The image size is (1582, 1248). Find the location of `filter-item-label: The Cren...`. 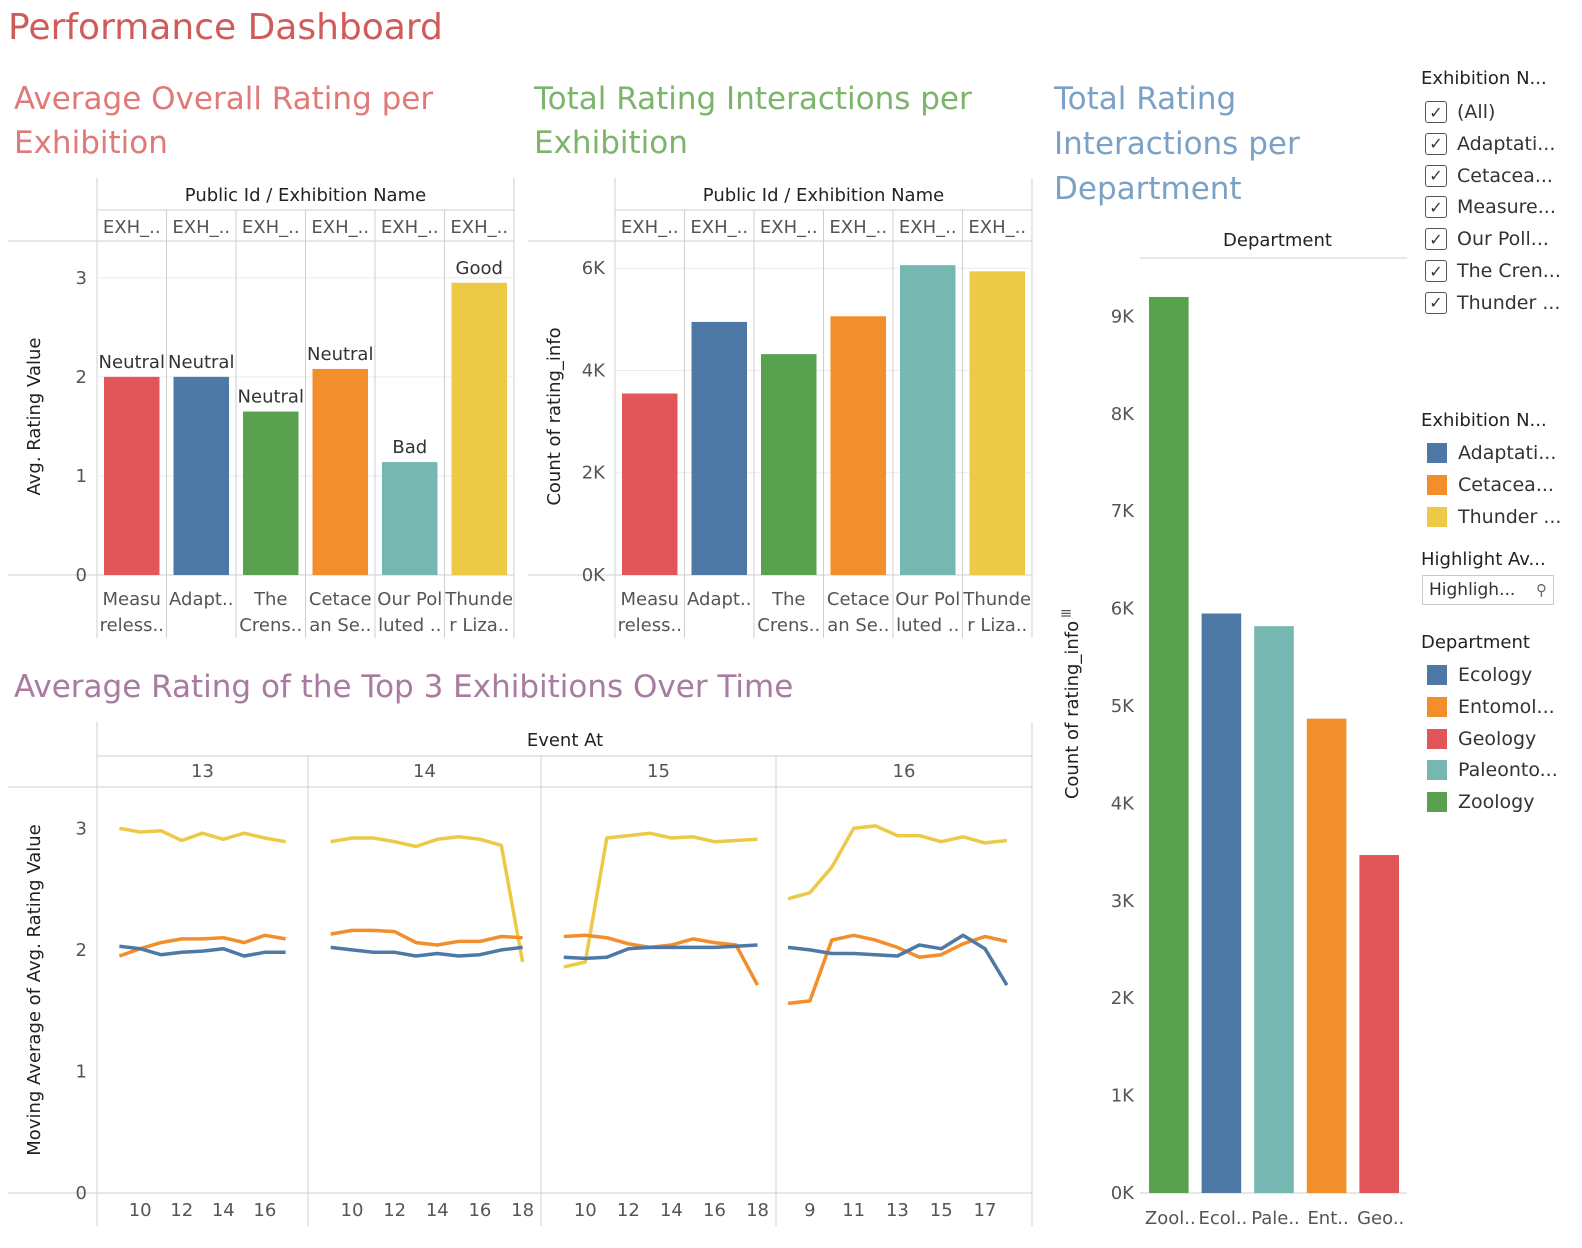

filter-item-label: The Cren... is located at coordinates (1509, 271).